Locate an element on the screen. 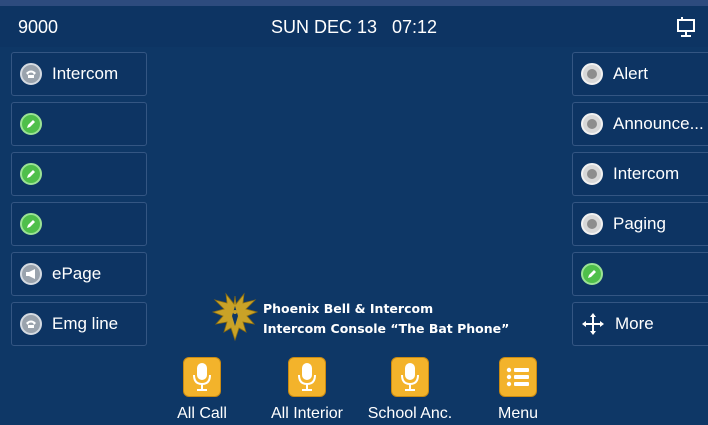 Image resolution: width=708 pixels, height=425 pixels. softkey-menu: Menu is located at coordinates (518, 390).